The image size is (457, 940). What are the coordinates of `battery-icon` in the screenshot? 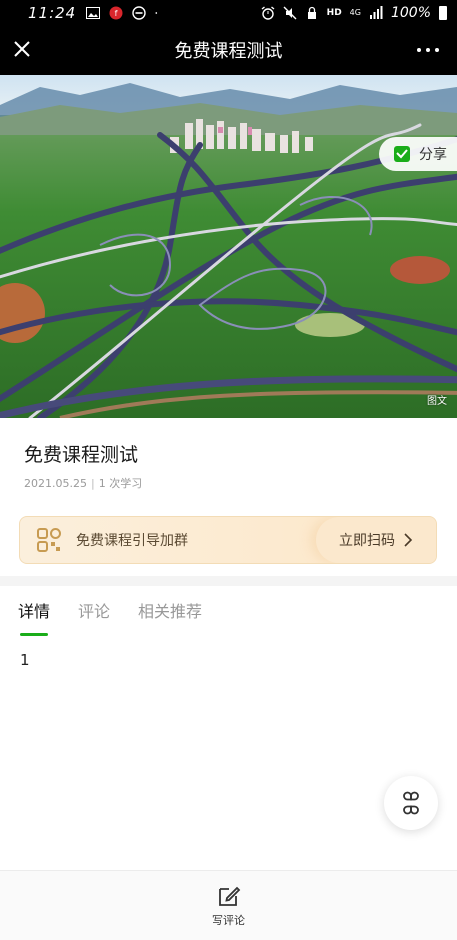 It's located at (443, 12).